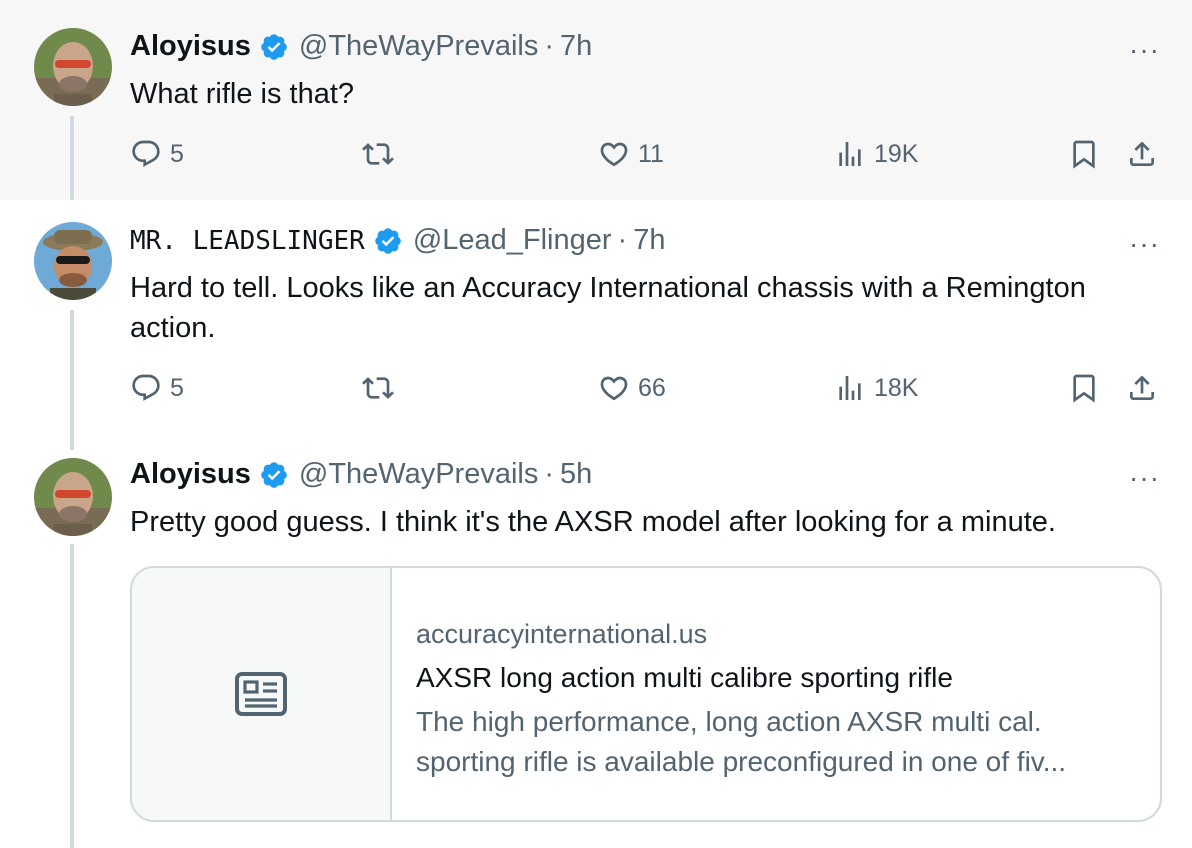 The width and height of the screenshot is (1192, 848). I want to click on card-domain: accuracyinternational.us, so click(562, 634).